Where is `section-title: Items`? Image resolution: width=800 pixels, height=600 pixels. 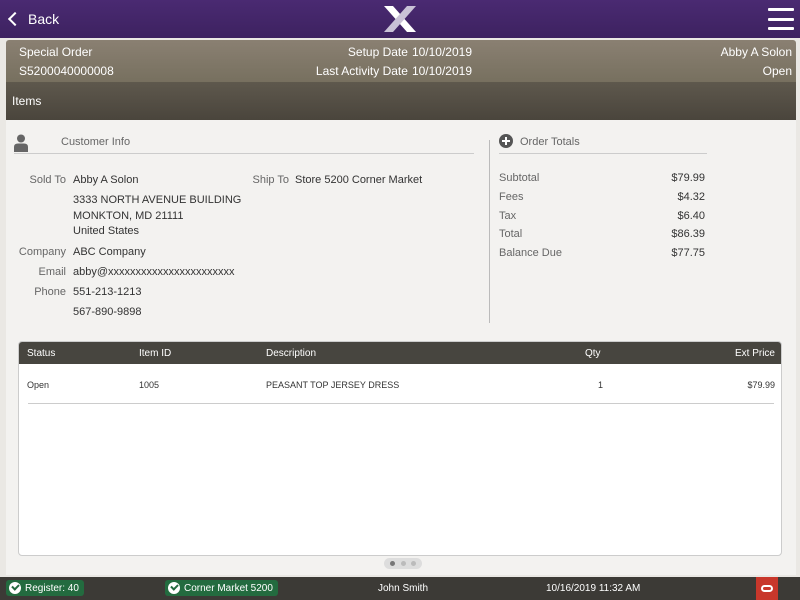
section-title: Items is located at coordinates (401, 101).